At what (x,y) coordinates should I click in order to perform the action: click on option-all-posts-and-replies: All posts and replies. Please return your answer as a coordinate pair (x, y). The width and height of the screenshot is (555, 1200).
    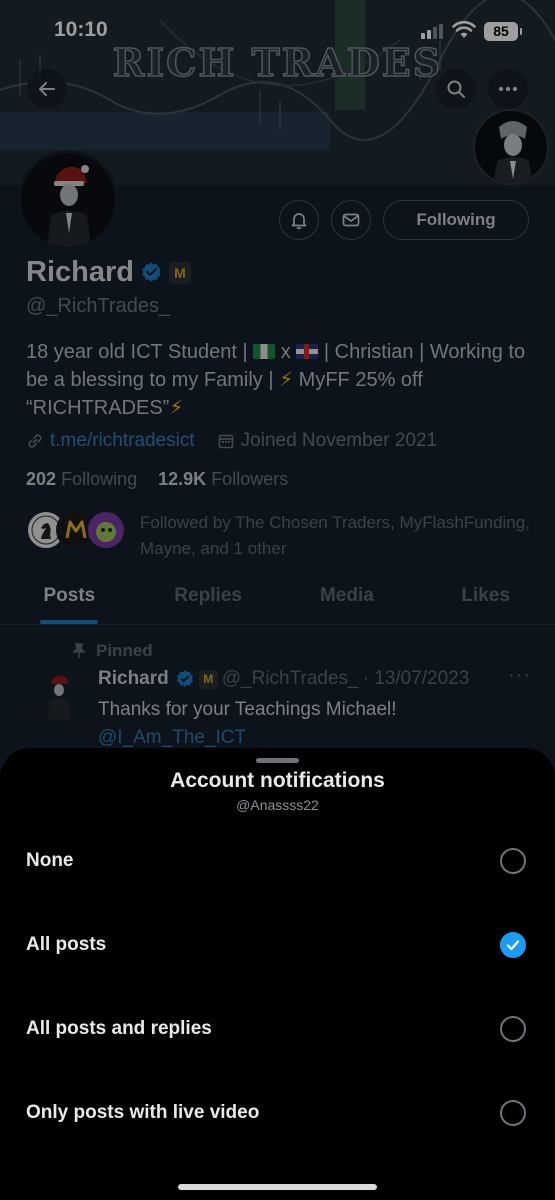
    Looking at the image, I should click on (277, 1029).